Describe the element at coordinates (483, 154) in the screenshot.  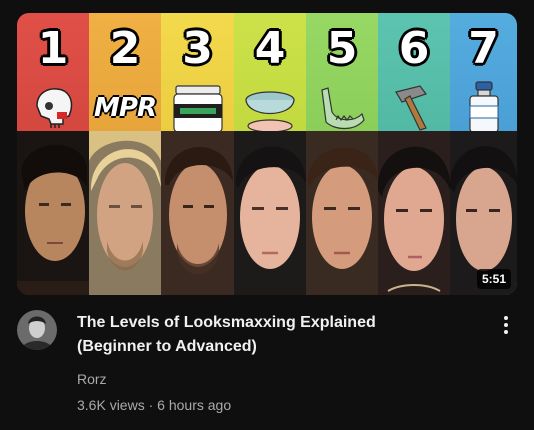
I see `level-column-7: 7` at that location.